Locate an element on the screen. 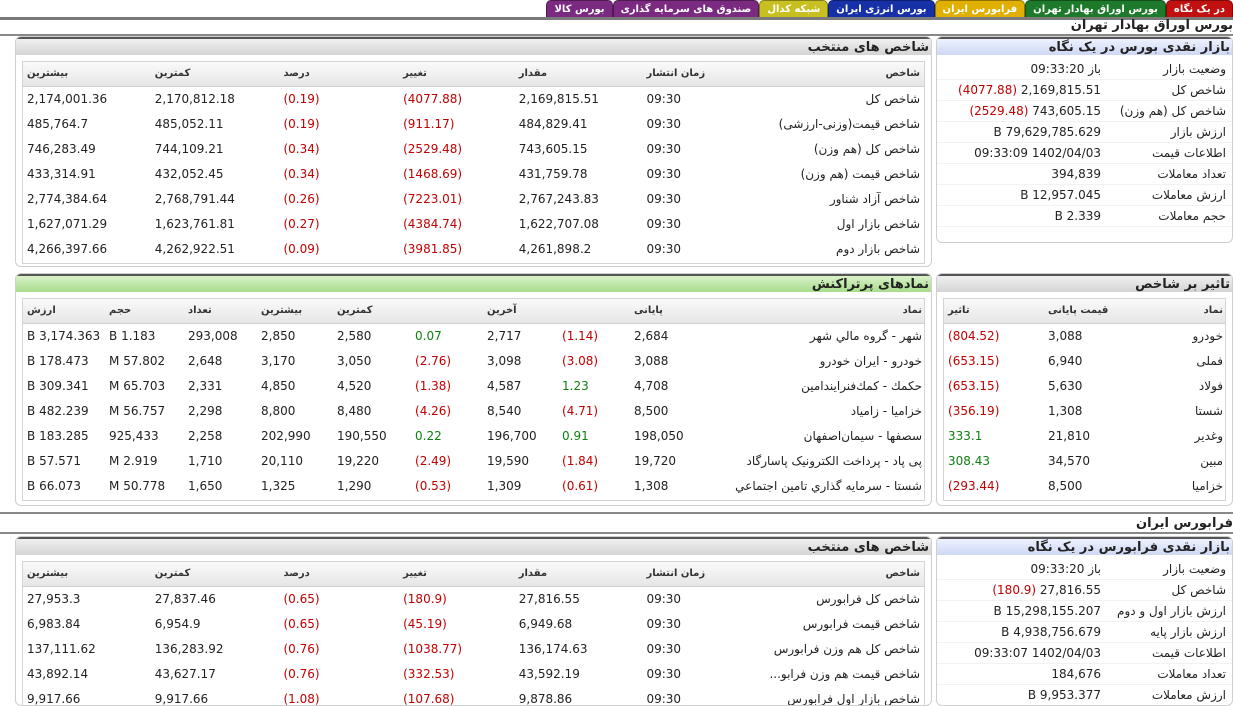 The height and width of the screenshot is (706, 1233). table-cell: شاخص آزاد شناور is located at coordinates (844, 198).